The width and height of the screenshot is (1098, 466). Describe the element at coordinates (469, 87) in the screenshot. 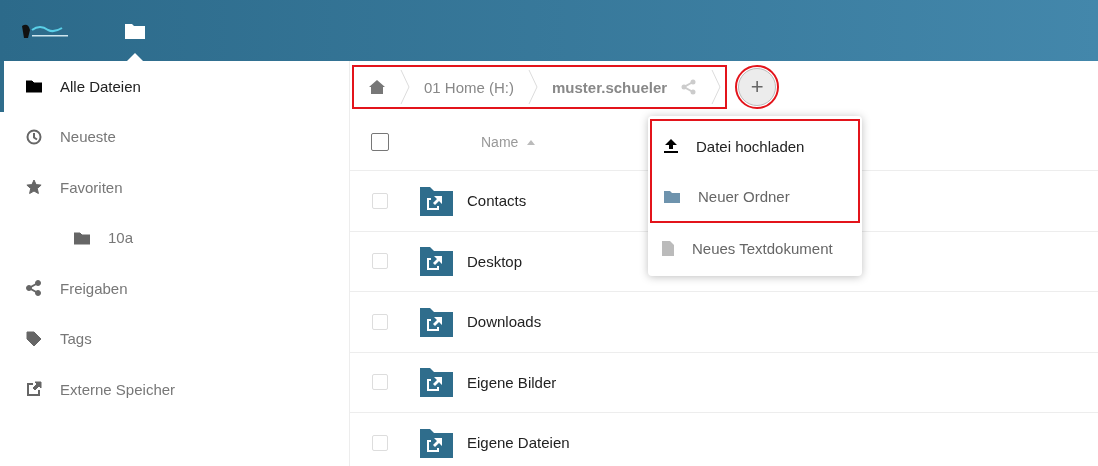

I see `breadcrumb-link: 01 Home (H:)` at that location.